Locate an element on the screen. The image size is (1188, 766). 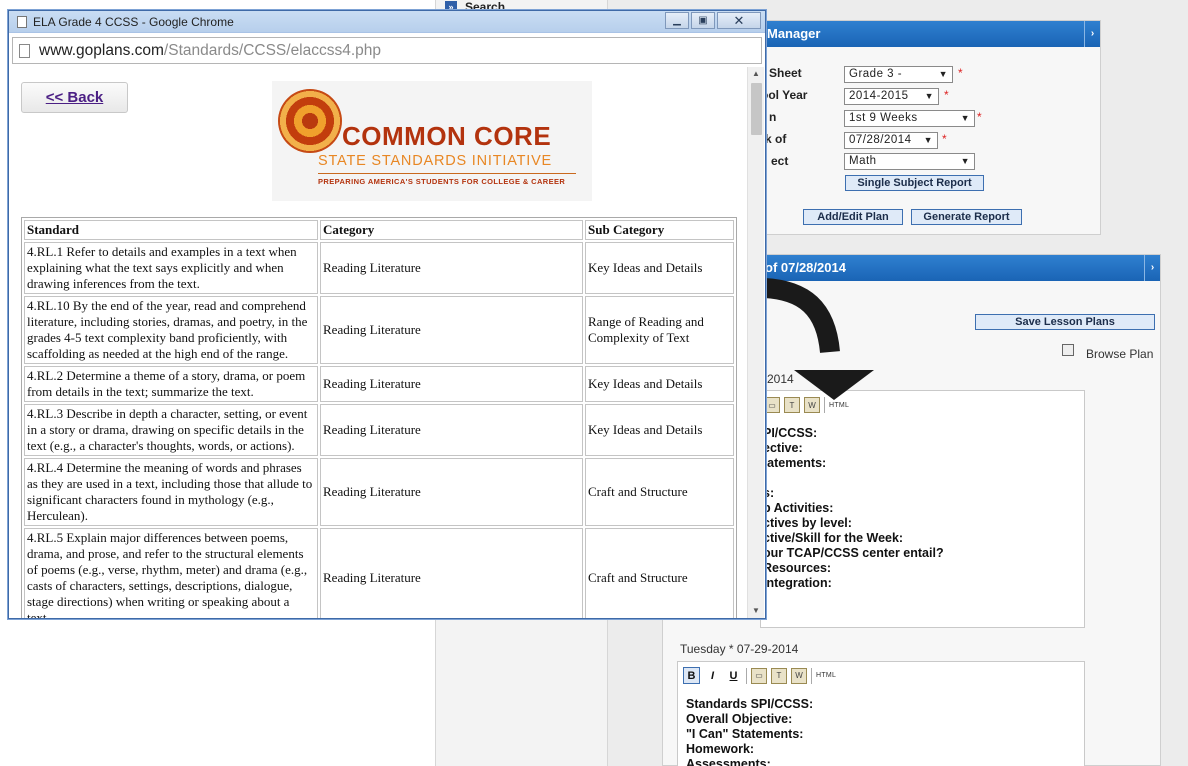
logo-title: COMMON CORE is located at coordinates (447, 136).